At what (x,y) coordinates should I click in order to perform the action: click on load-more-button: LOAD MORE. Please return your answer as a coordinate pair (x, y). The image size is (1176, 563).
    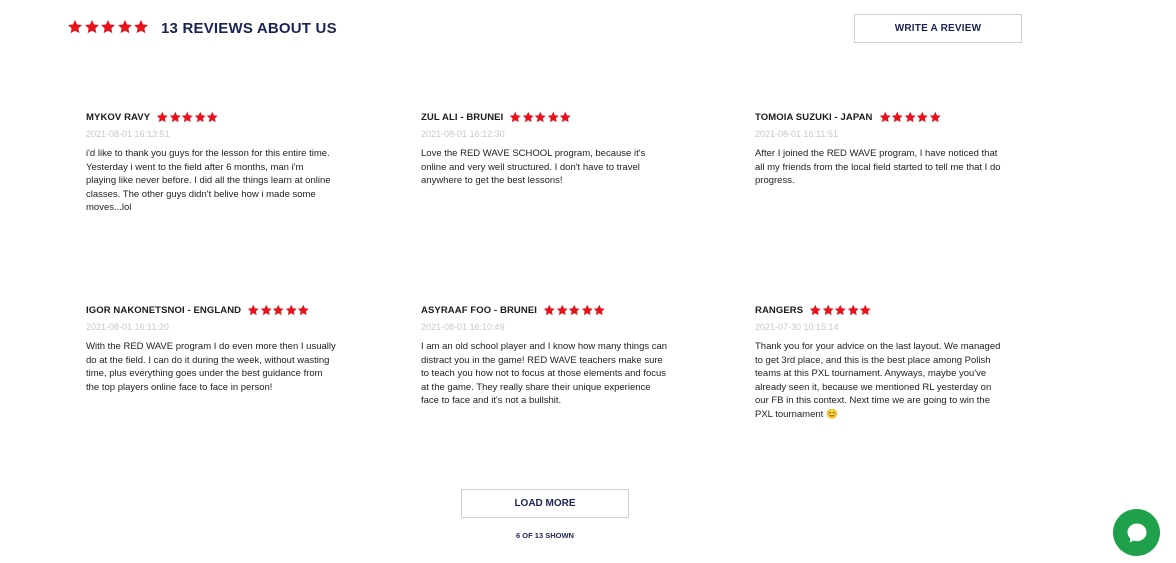
    Looking at the image, I should click on (545, 503).